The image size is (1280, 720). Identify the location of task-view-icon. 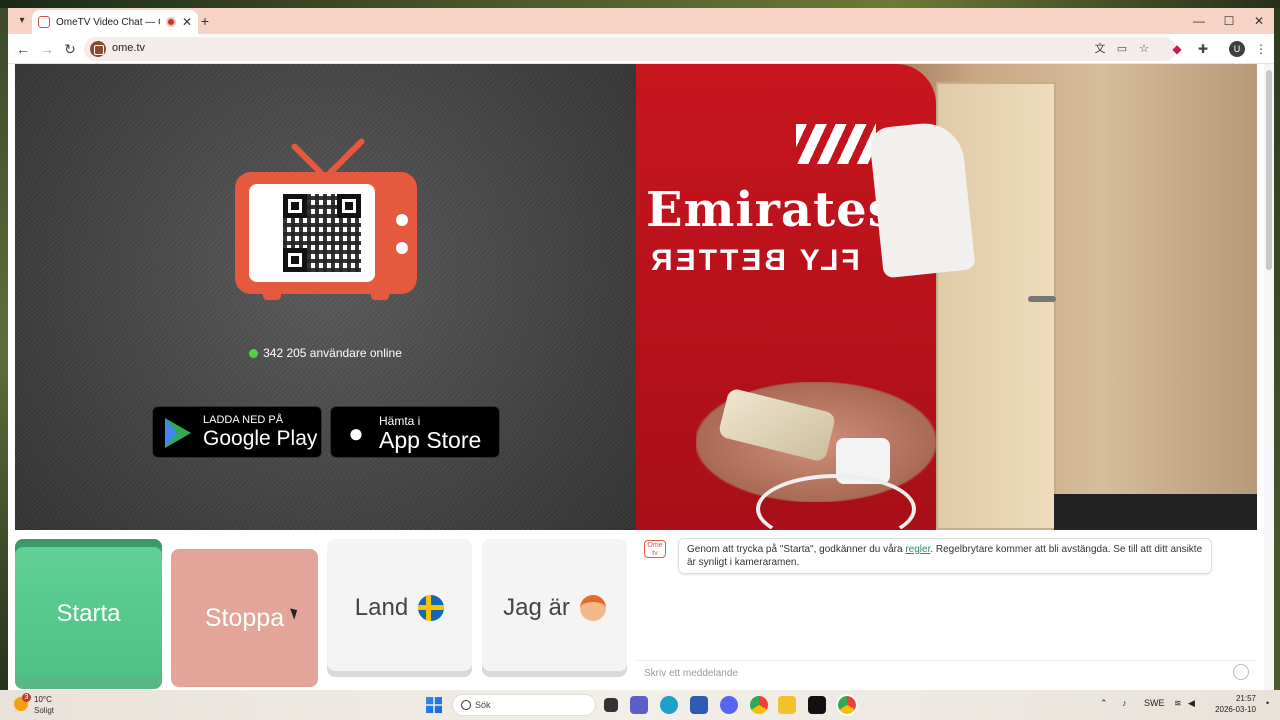
(611, 705).